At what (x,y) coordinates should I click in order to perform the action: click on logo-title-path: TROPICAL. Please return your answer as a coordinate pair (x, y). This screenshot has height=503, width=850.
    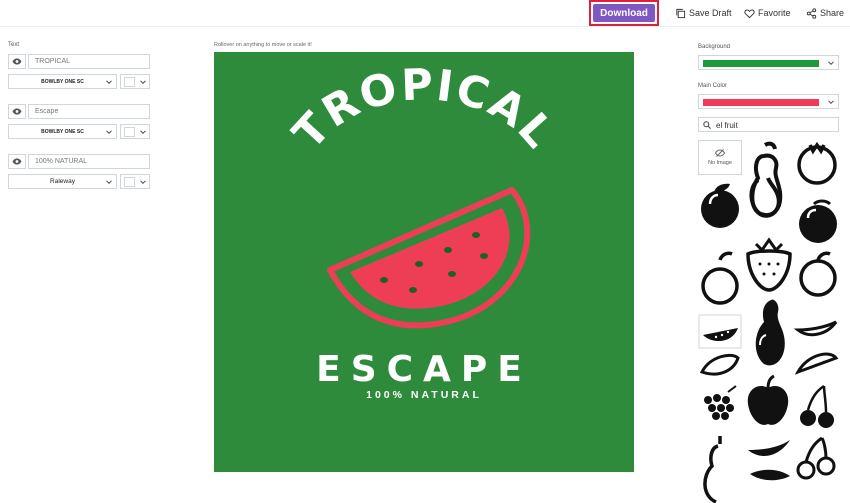
    Looking at the image, I should click on (423, 109).